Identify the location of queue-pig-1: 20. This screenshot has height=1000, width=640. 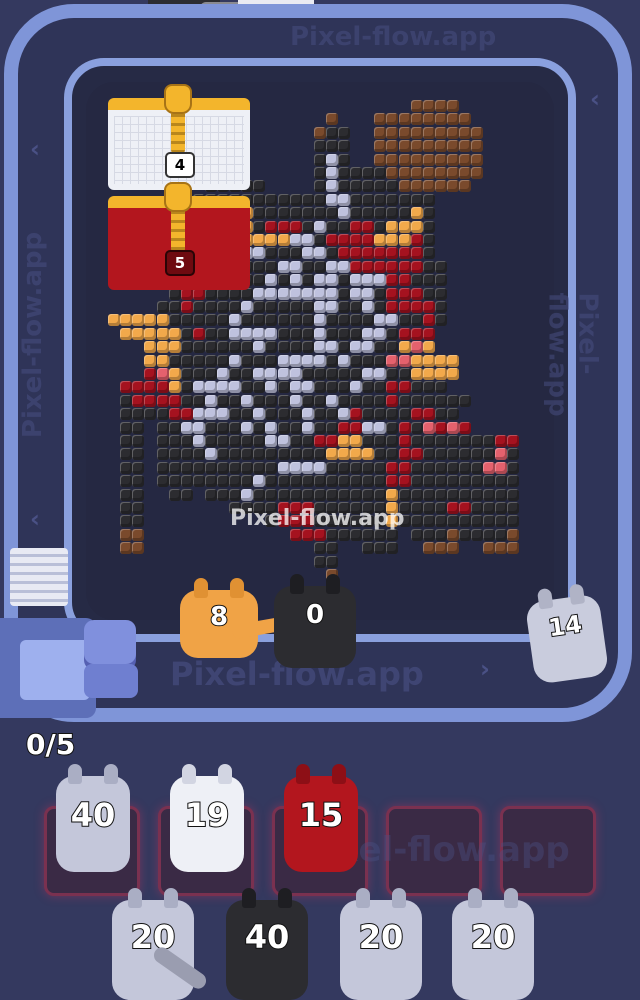
(153, 944).